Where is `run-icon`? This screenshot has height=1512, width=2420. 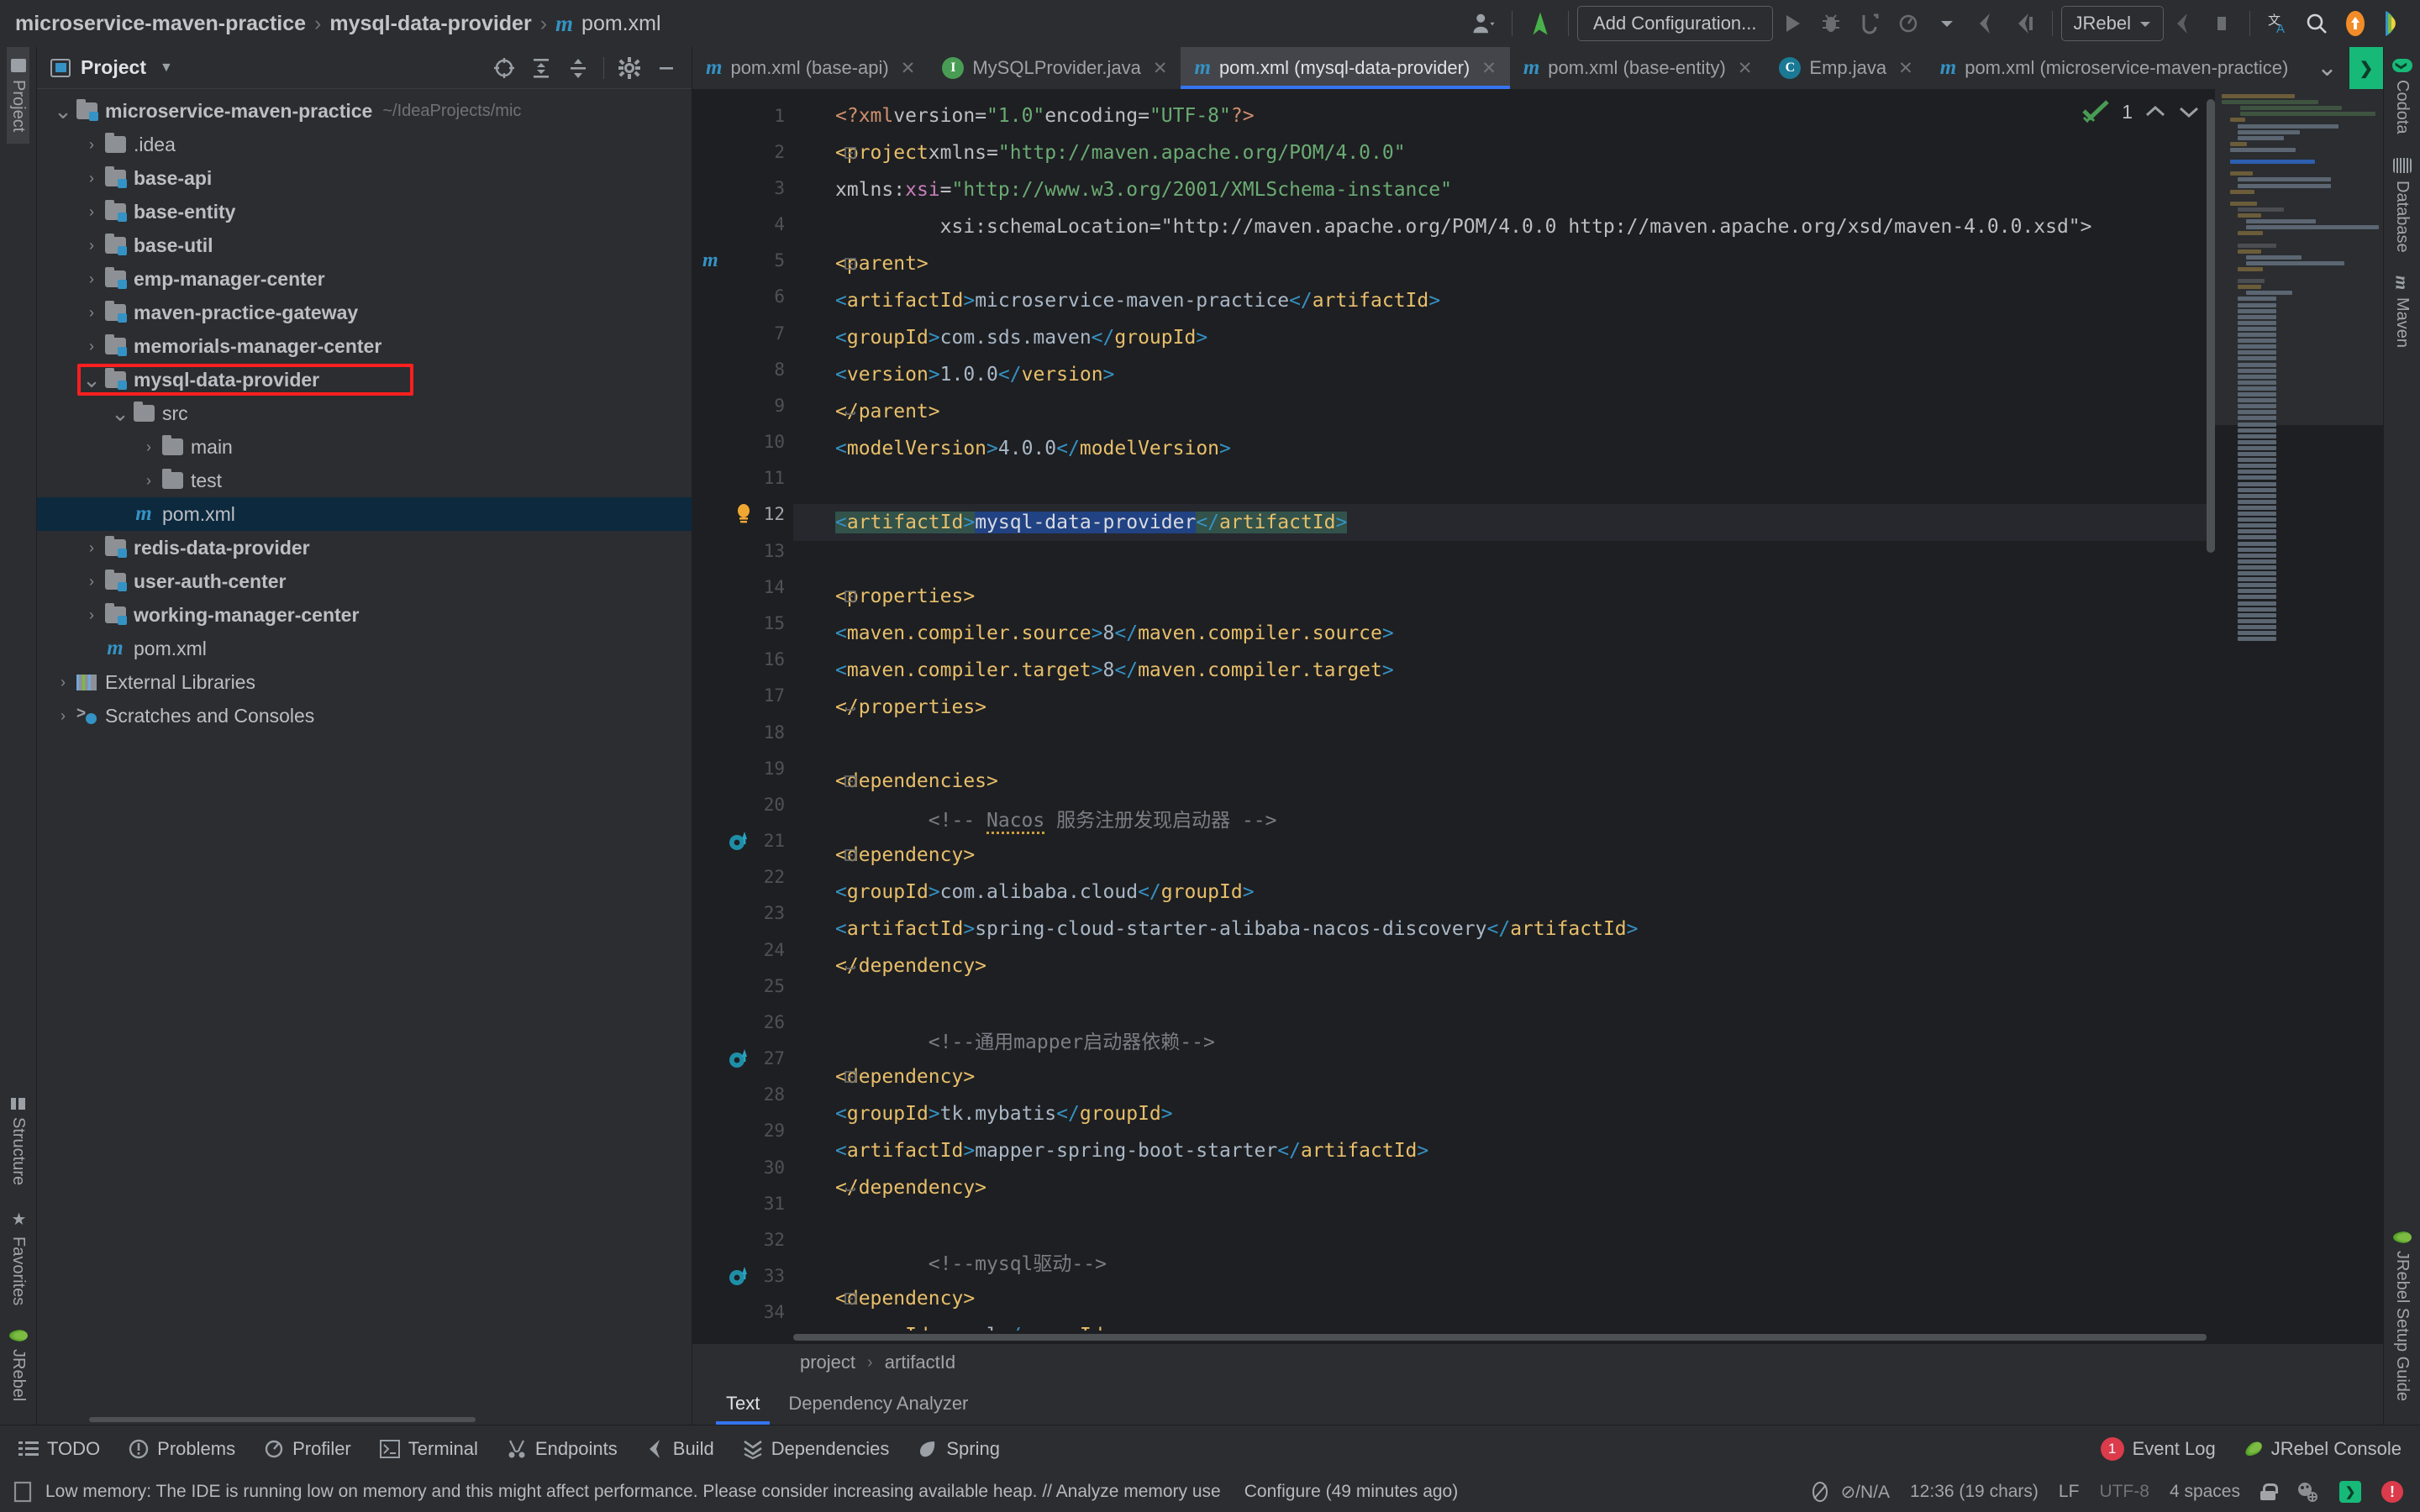
run-icon is located at coordinates (1793, 23).